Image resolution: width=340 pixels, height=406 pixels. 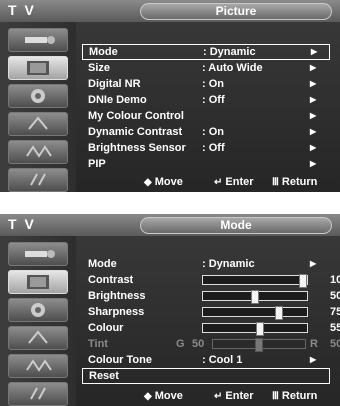 What do you see at coordinates (335, 296) in the screenshot?
I see `slider-value: 50` at bounding box center [335, 296].